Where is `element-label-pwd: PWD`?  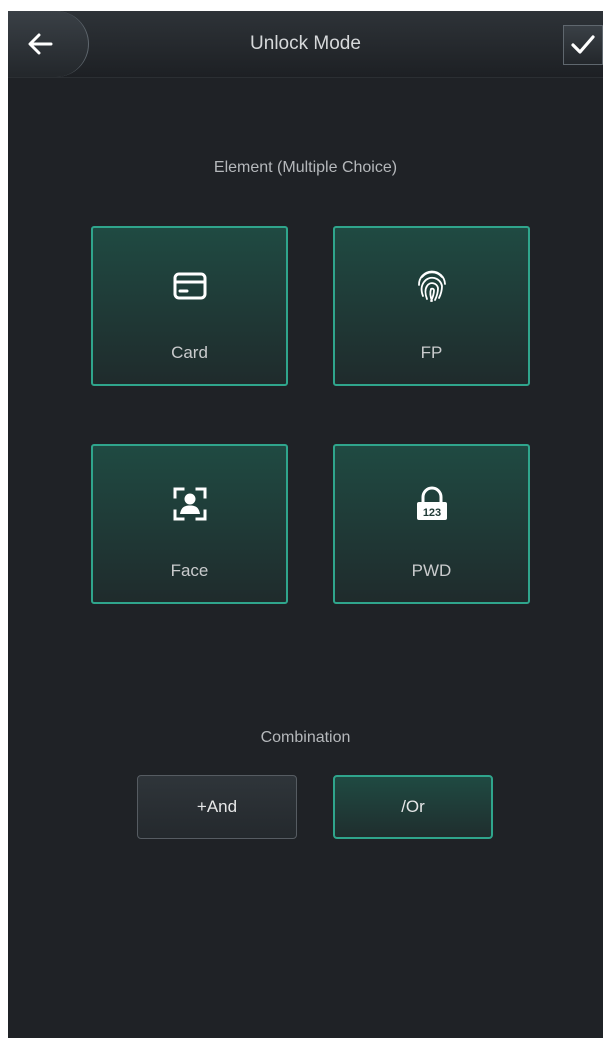
element-label-pwd: PWD is located at coordinates (431, 570).